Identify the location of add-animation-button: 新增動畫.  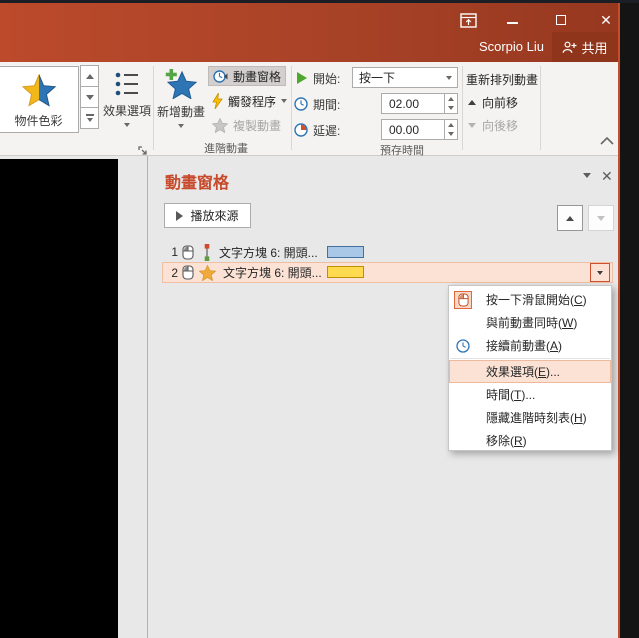
(181, 108).